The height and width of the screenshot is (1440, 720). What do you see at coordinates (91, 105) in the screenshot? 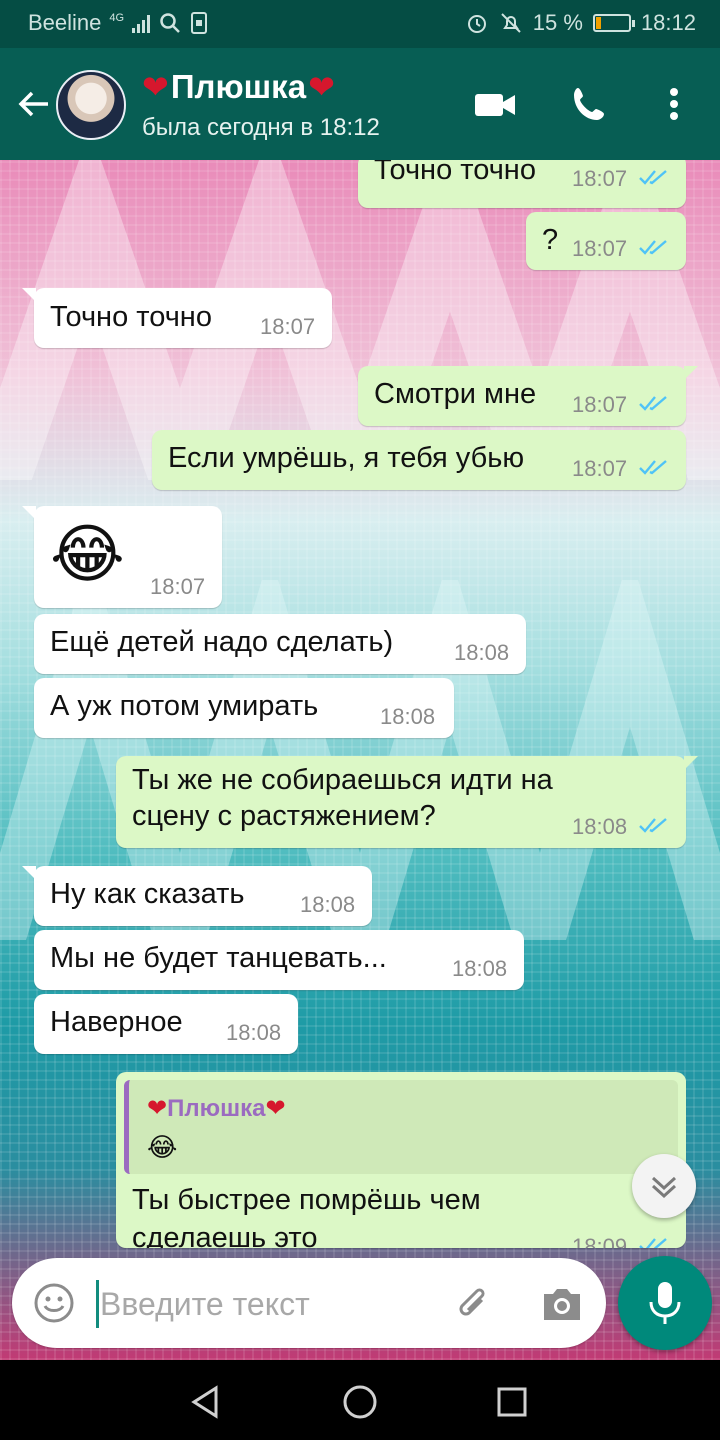
I see `avatar` at bounding box center [91, 105].